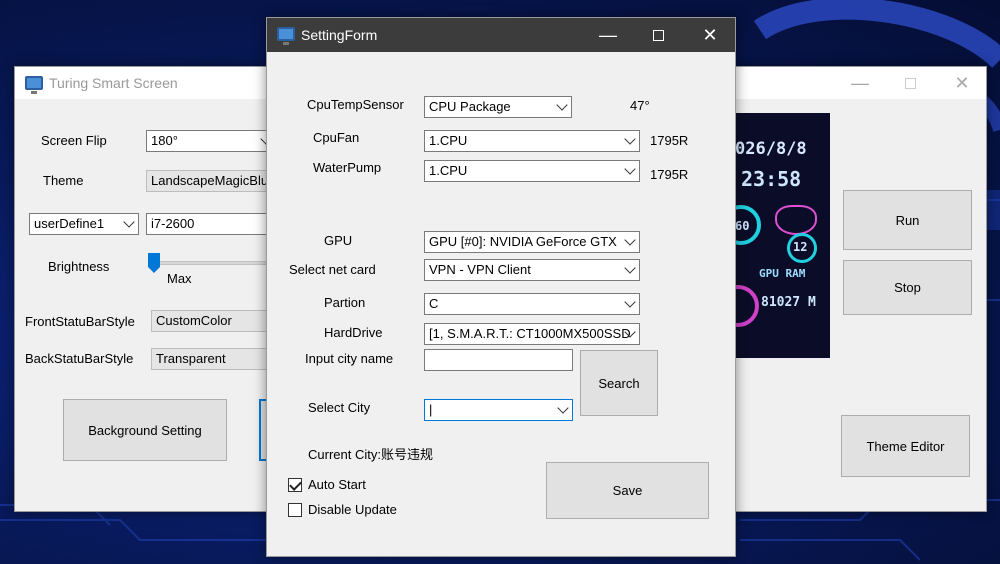 This screenshot has width=1000, height=564. Describe the element at coordinates (771, 179) in the screenshot. I see `preview-time: 23:58` at that location.